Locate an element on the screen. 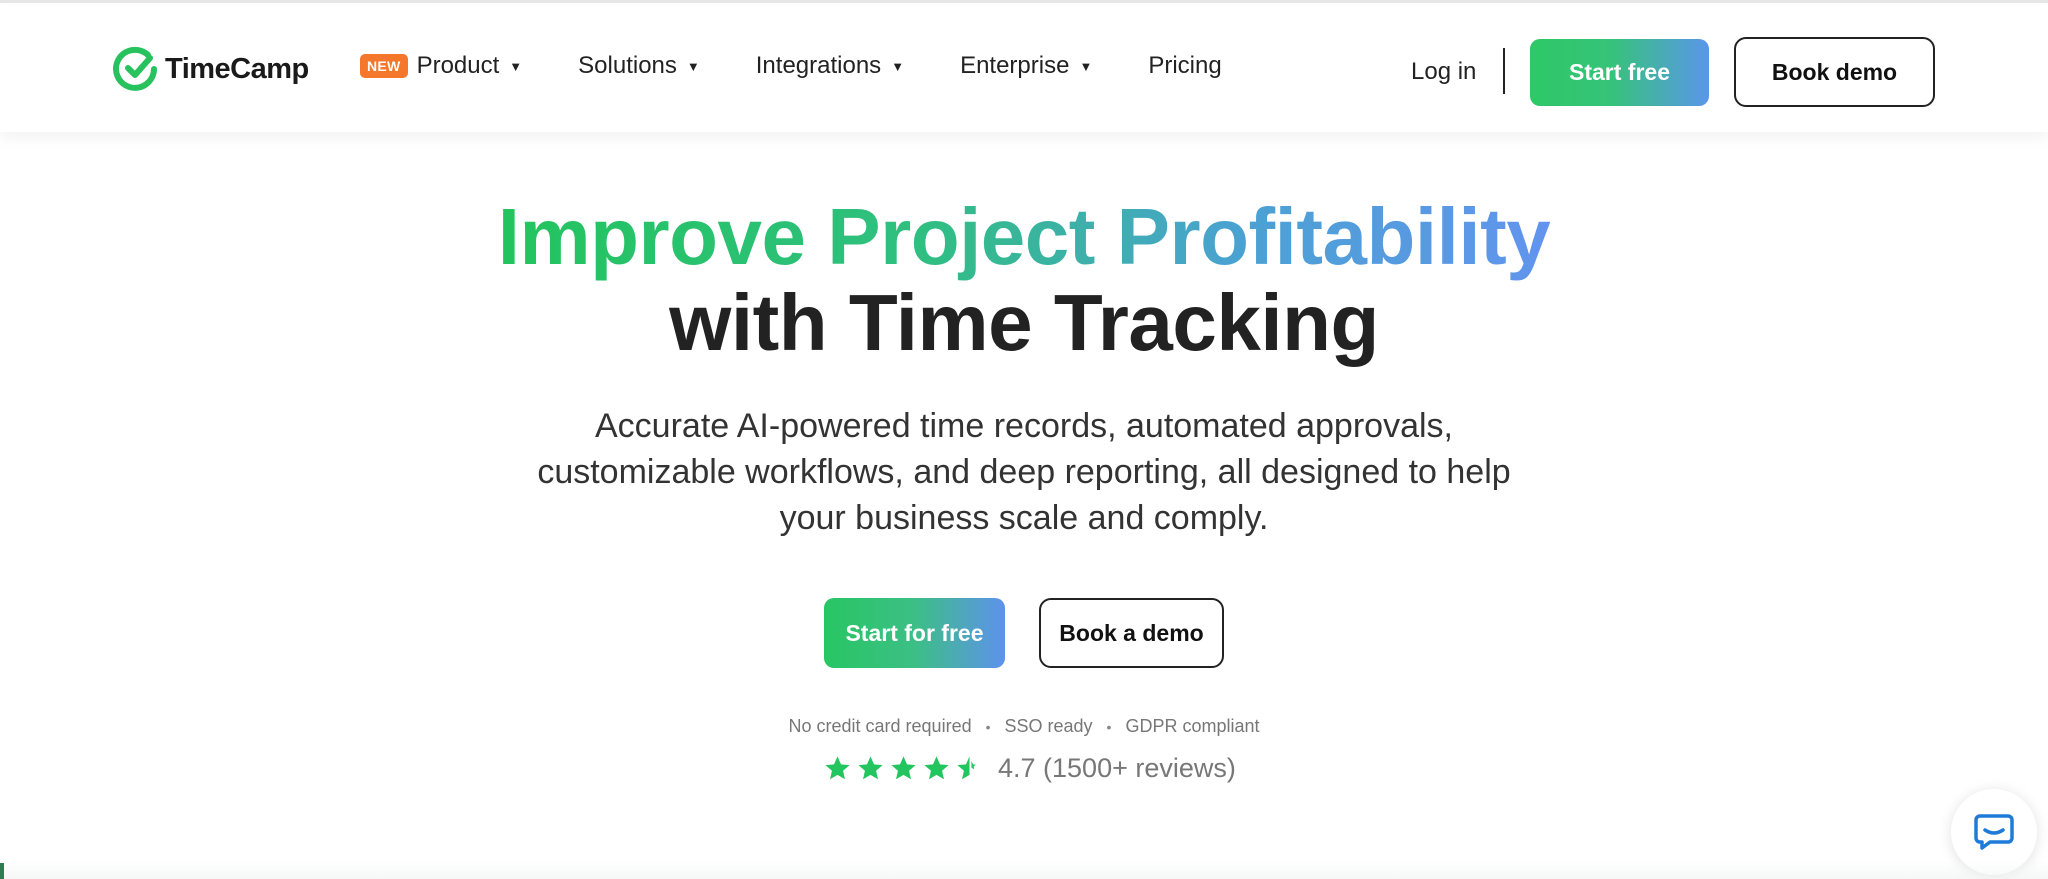 The height and width of the screenshot is (879, 2048). nav-solutions: Solutions ▼ is located at coordinates (639, 66).